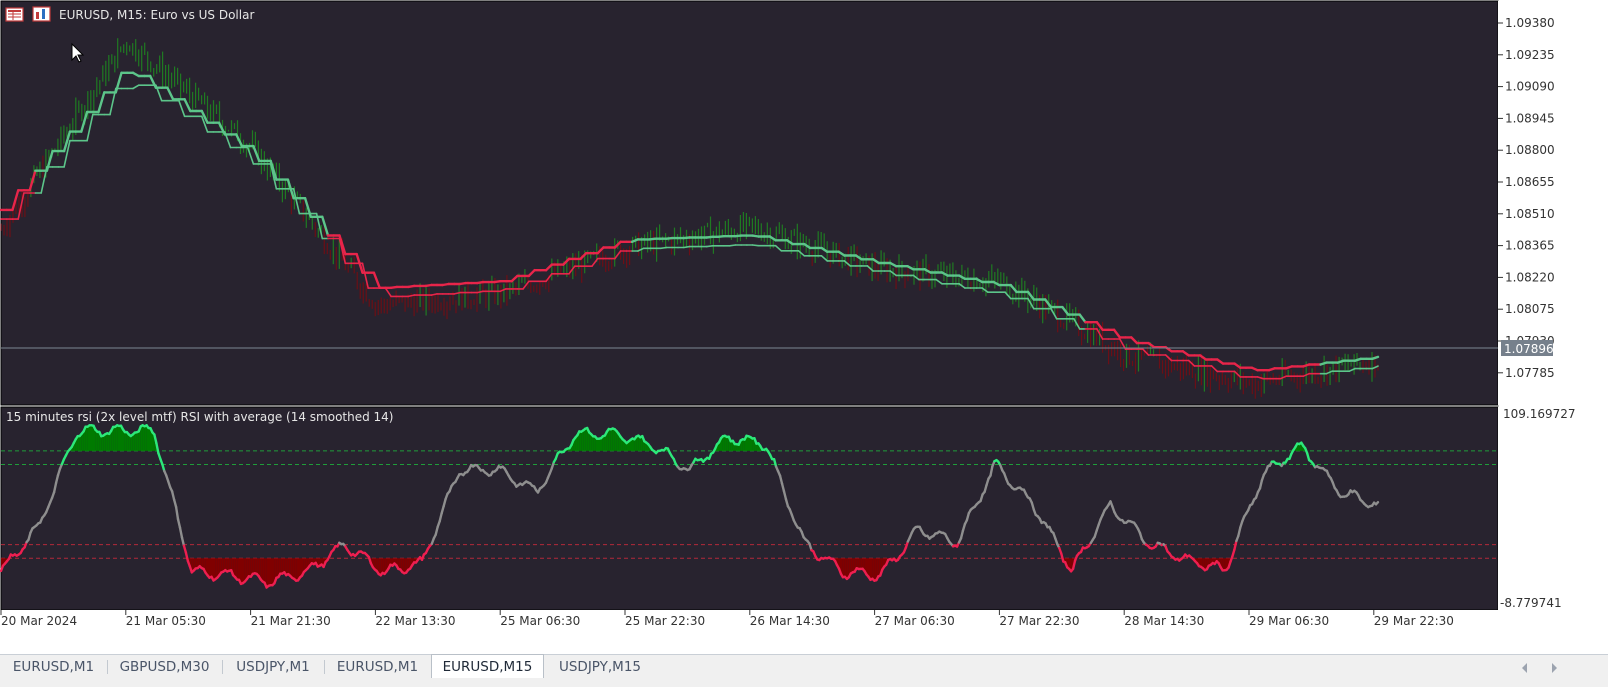 Image resolution: width=1608 pixels, height=687 pixels. What do you see at coordinates (166, 621) in the screenshot?
I see `time-tick-label: 21 Mar 05:30` at bounding box center [166, 621].